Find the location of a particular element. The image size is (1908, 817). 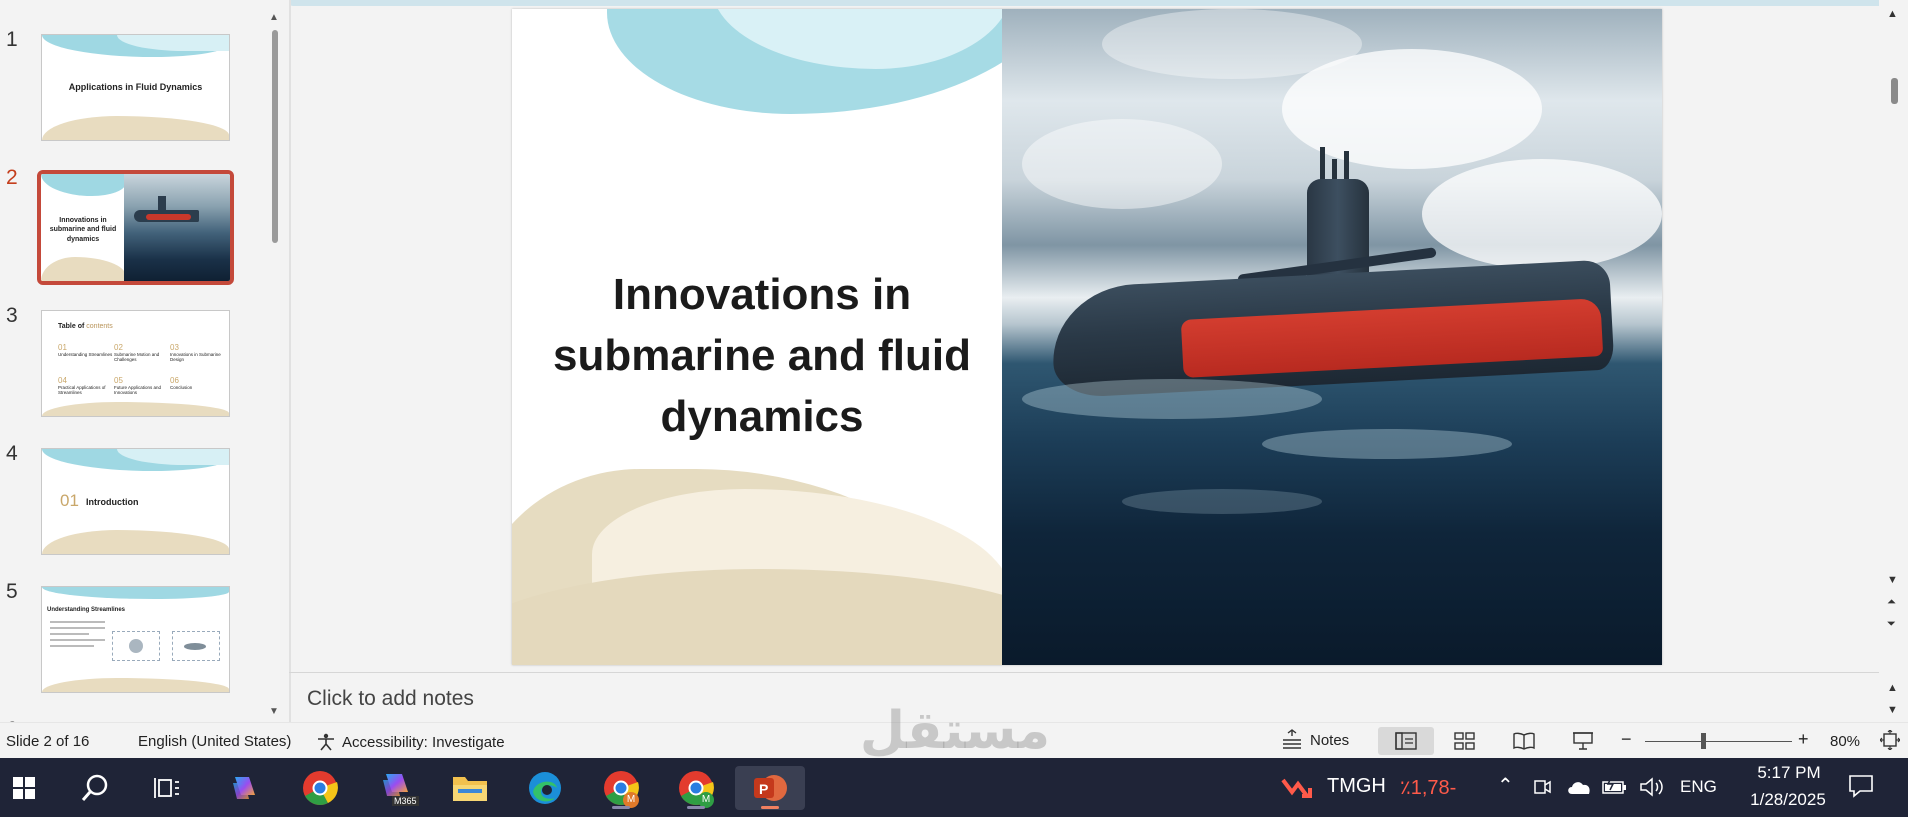

slide-number: 1 is located at coordinates (12, 39).